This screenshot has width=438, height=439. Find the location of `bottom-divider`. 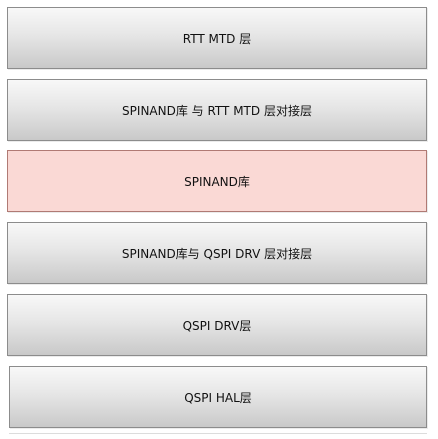

bottom-divider is located at coordinates (218, 433).